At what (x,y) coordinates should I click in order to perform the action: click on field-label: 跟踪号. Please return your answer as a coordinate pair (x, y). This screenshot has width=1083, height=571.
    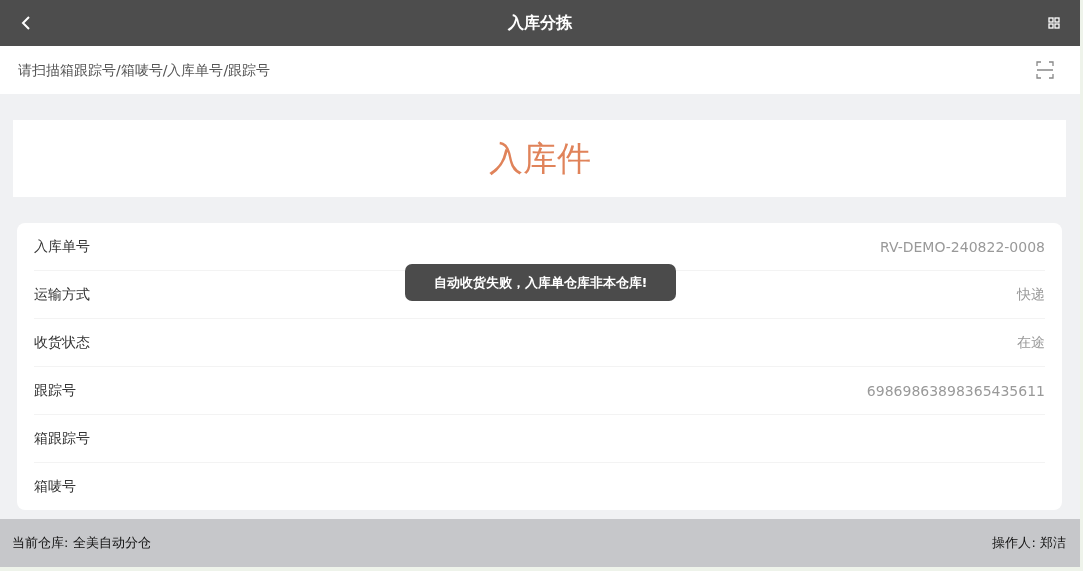
    Looking at the image, I should click on (55, 390).